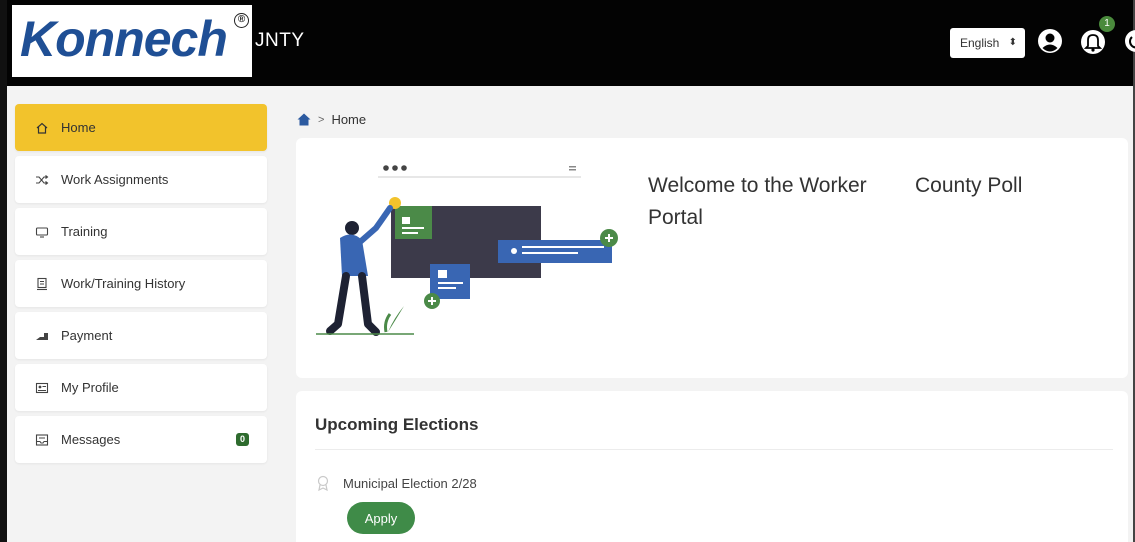 This screenshot has width=1135, height=542. I want to click on logo-text: Konnech, so click(124, 39).